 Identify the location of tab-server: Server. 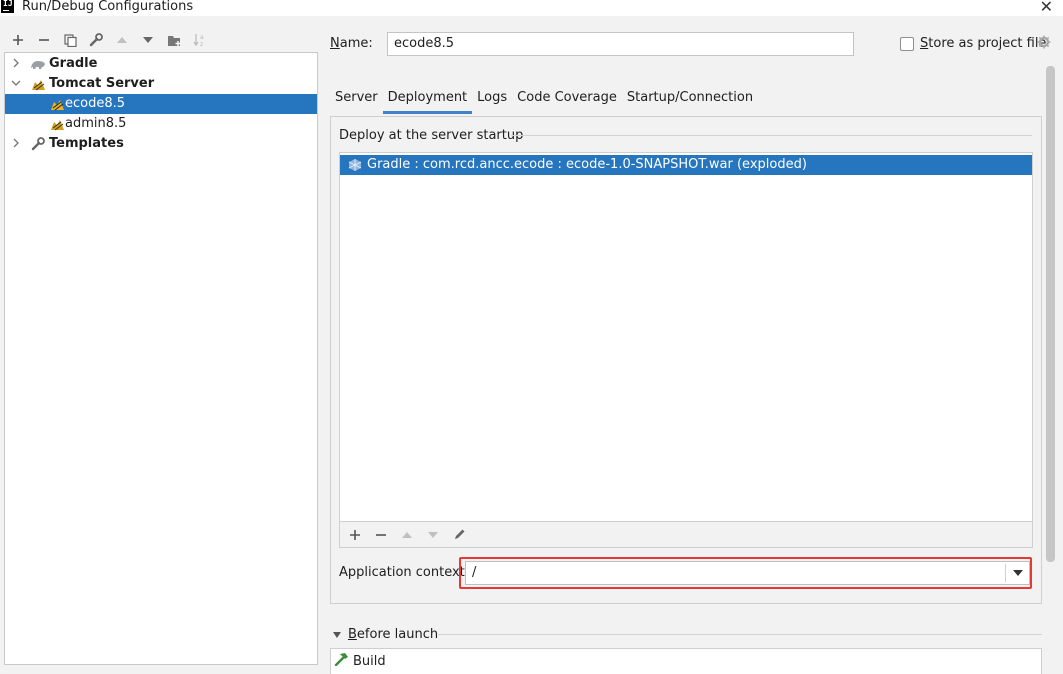
(356, 101).